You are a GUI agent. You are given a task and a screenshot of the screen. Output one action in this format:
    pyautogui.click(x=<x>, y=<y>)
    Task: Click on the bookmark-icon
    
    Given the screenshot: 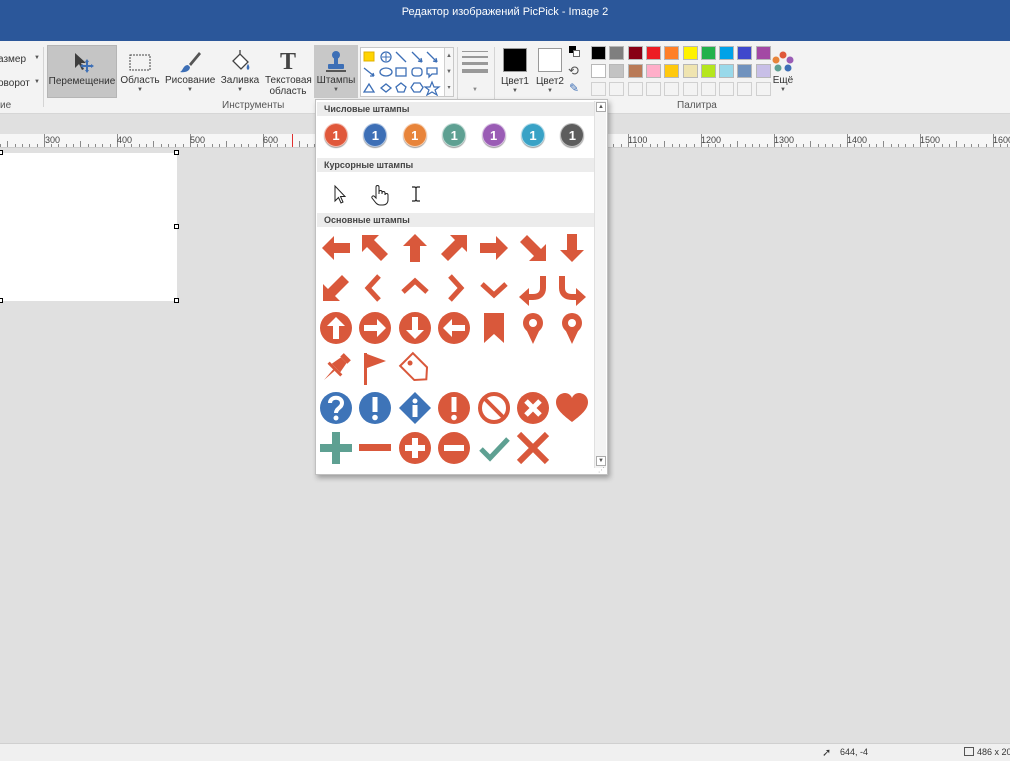 What is the action you would take?
    pyautogui.click(x=494, y=328)
    